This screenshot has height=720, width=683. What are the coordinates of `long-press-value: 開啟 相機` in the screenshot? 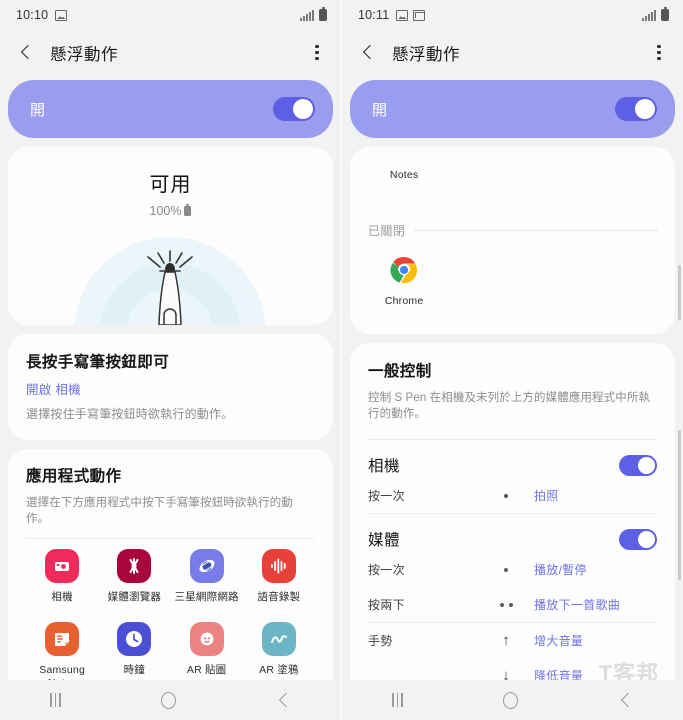 It's located at (170, 388).